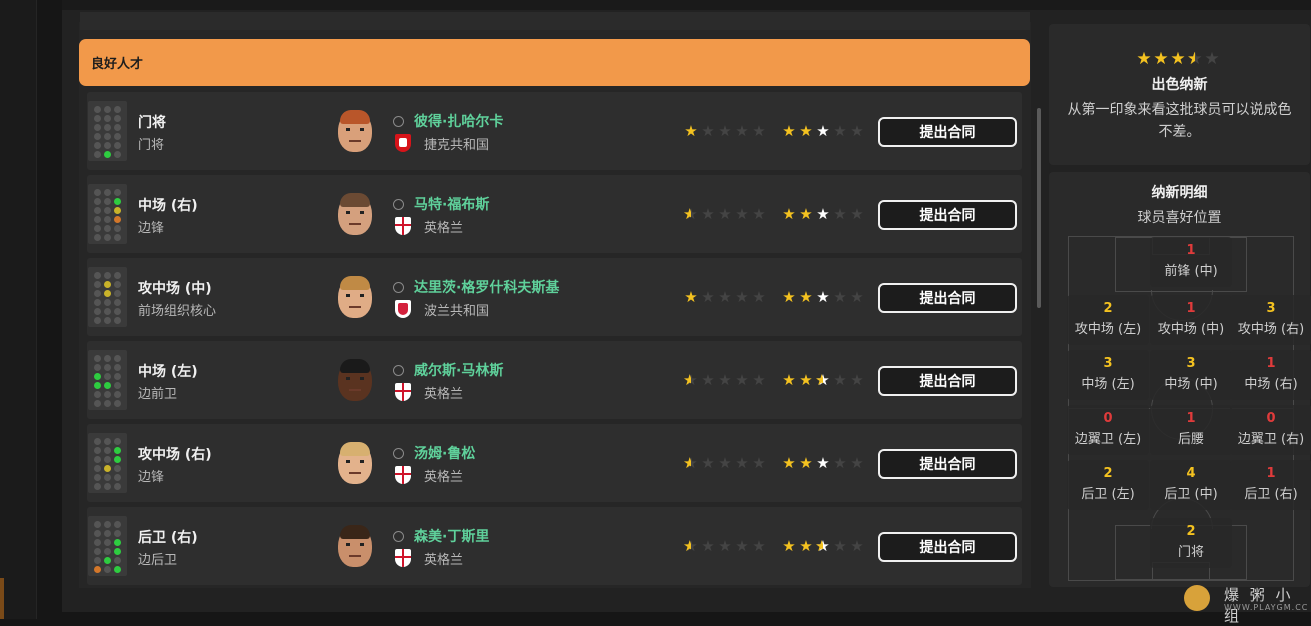 The image size is (1311, 626). What do you see at coordinates (398, 536) in the screenshot?
I see `person-icon` at bounding box center [398, 536].